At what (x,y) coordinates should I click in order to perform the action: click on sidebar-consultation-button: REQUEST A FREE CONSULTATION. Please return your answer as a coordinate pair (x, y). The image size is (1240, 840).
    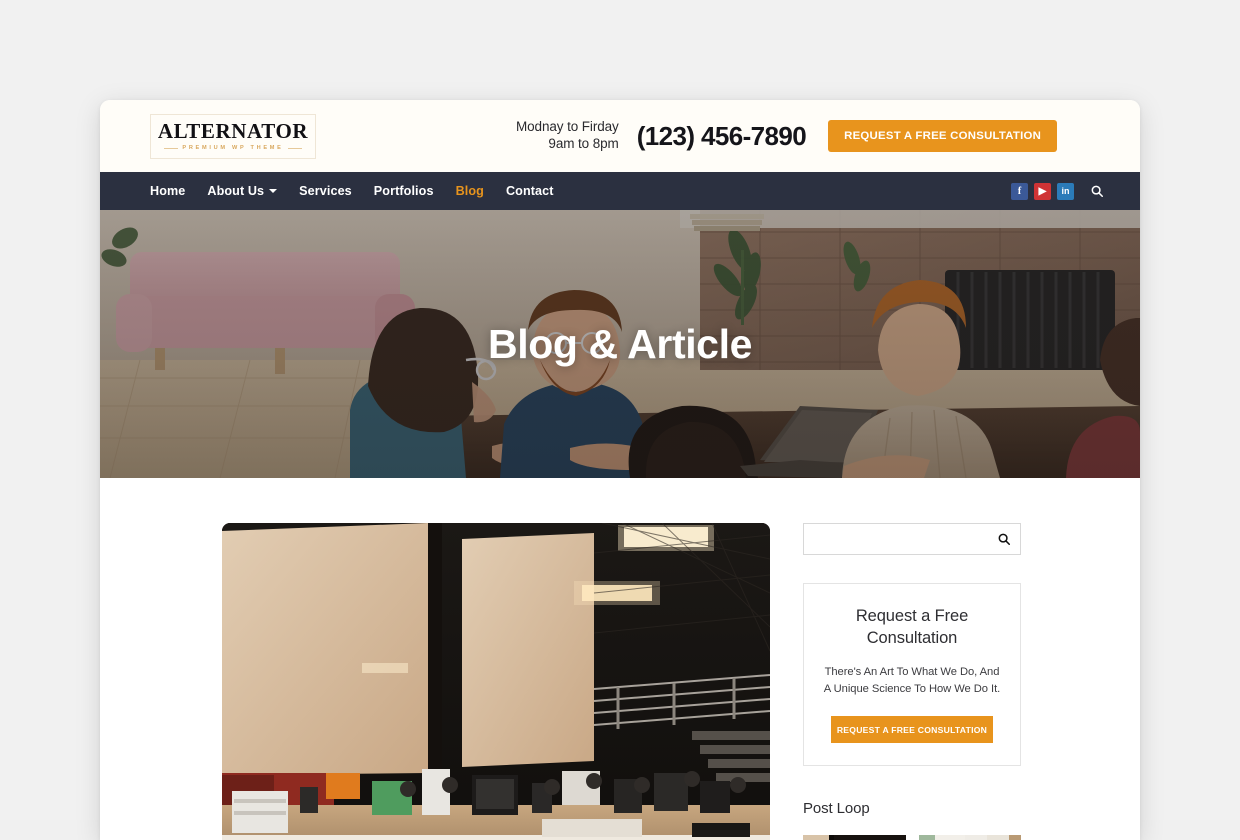
    Looking at the image, I should click on (912, 729).